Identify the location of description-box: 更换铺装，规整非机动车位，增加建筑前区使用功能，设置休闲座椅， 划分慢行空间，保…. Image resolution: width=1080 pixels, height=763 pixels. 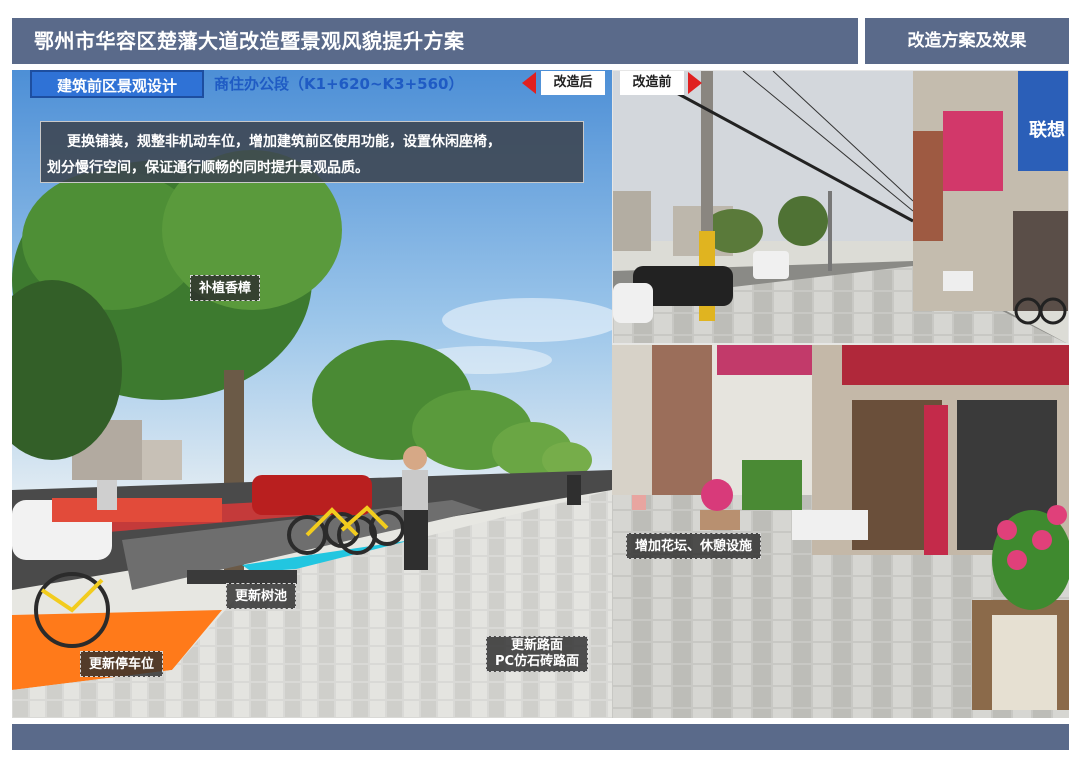
(312, 152).